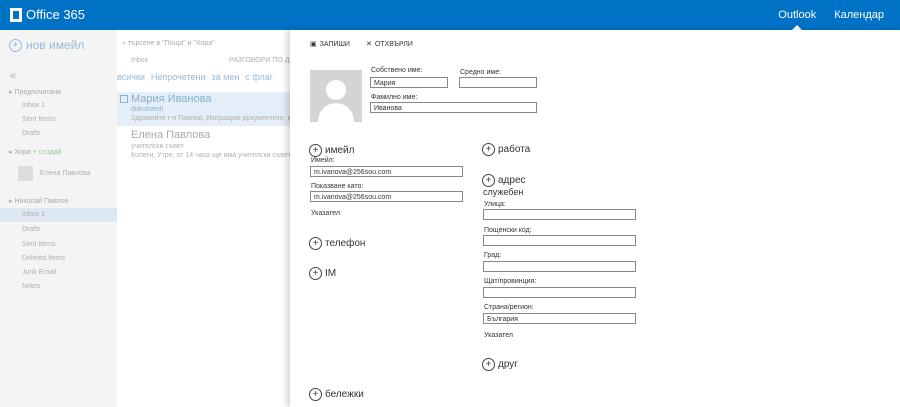 The image size is (900, 407). I want to click on add-work-button: + работа, so click(506, 149).